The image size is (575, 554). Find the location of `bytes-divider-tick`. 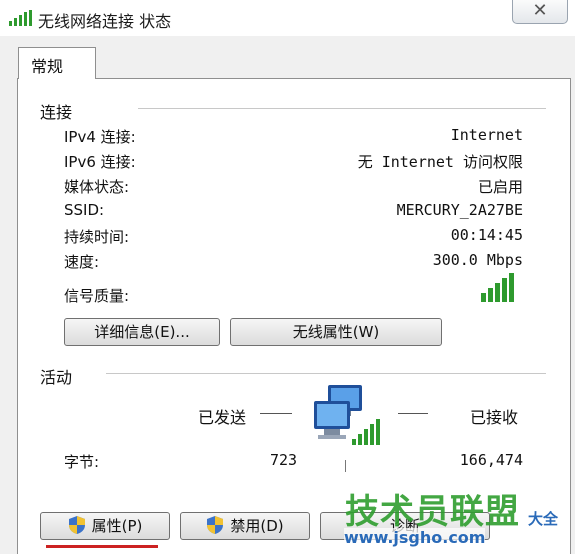

bytes-divider-tick is located at coordinates (345, 466).